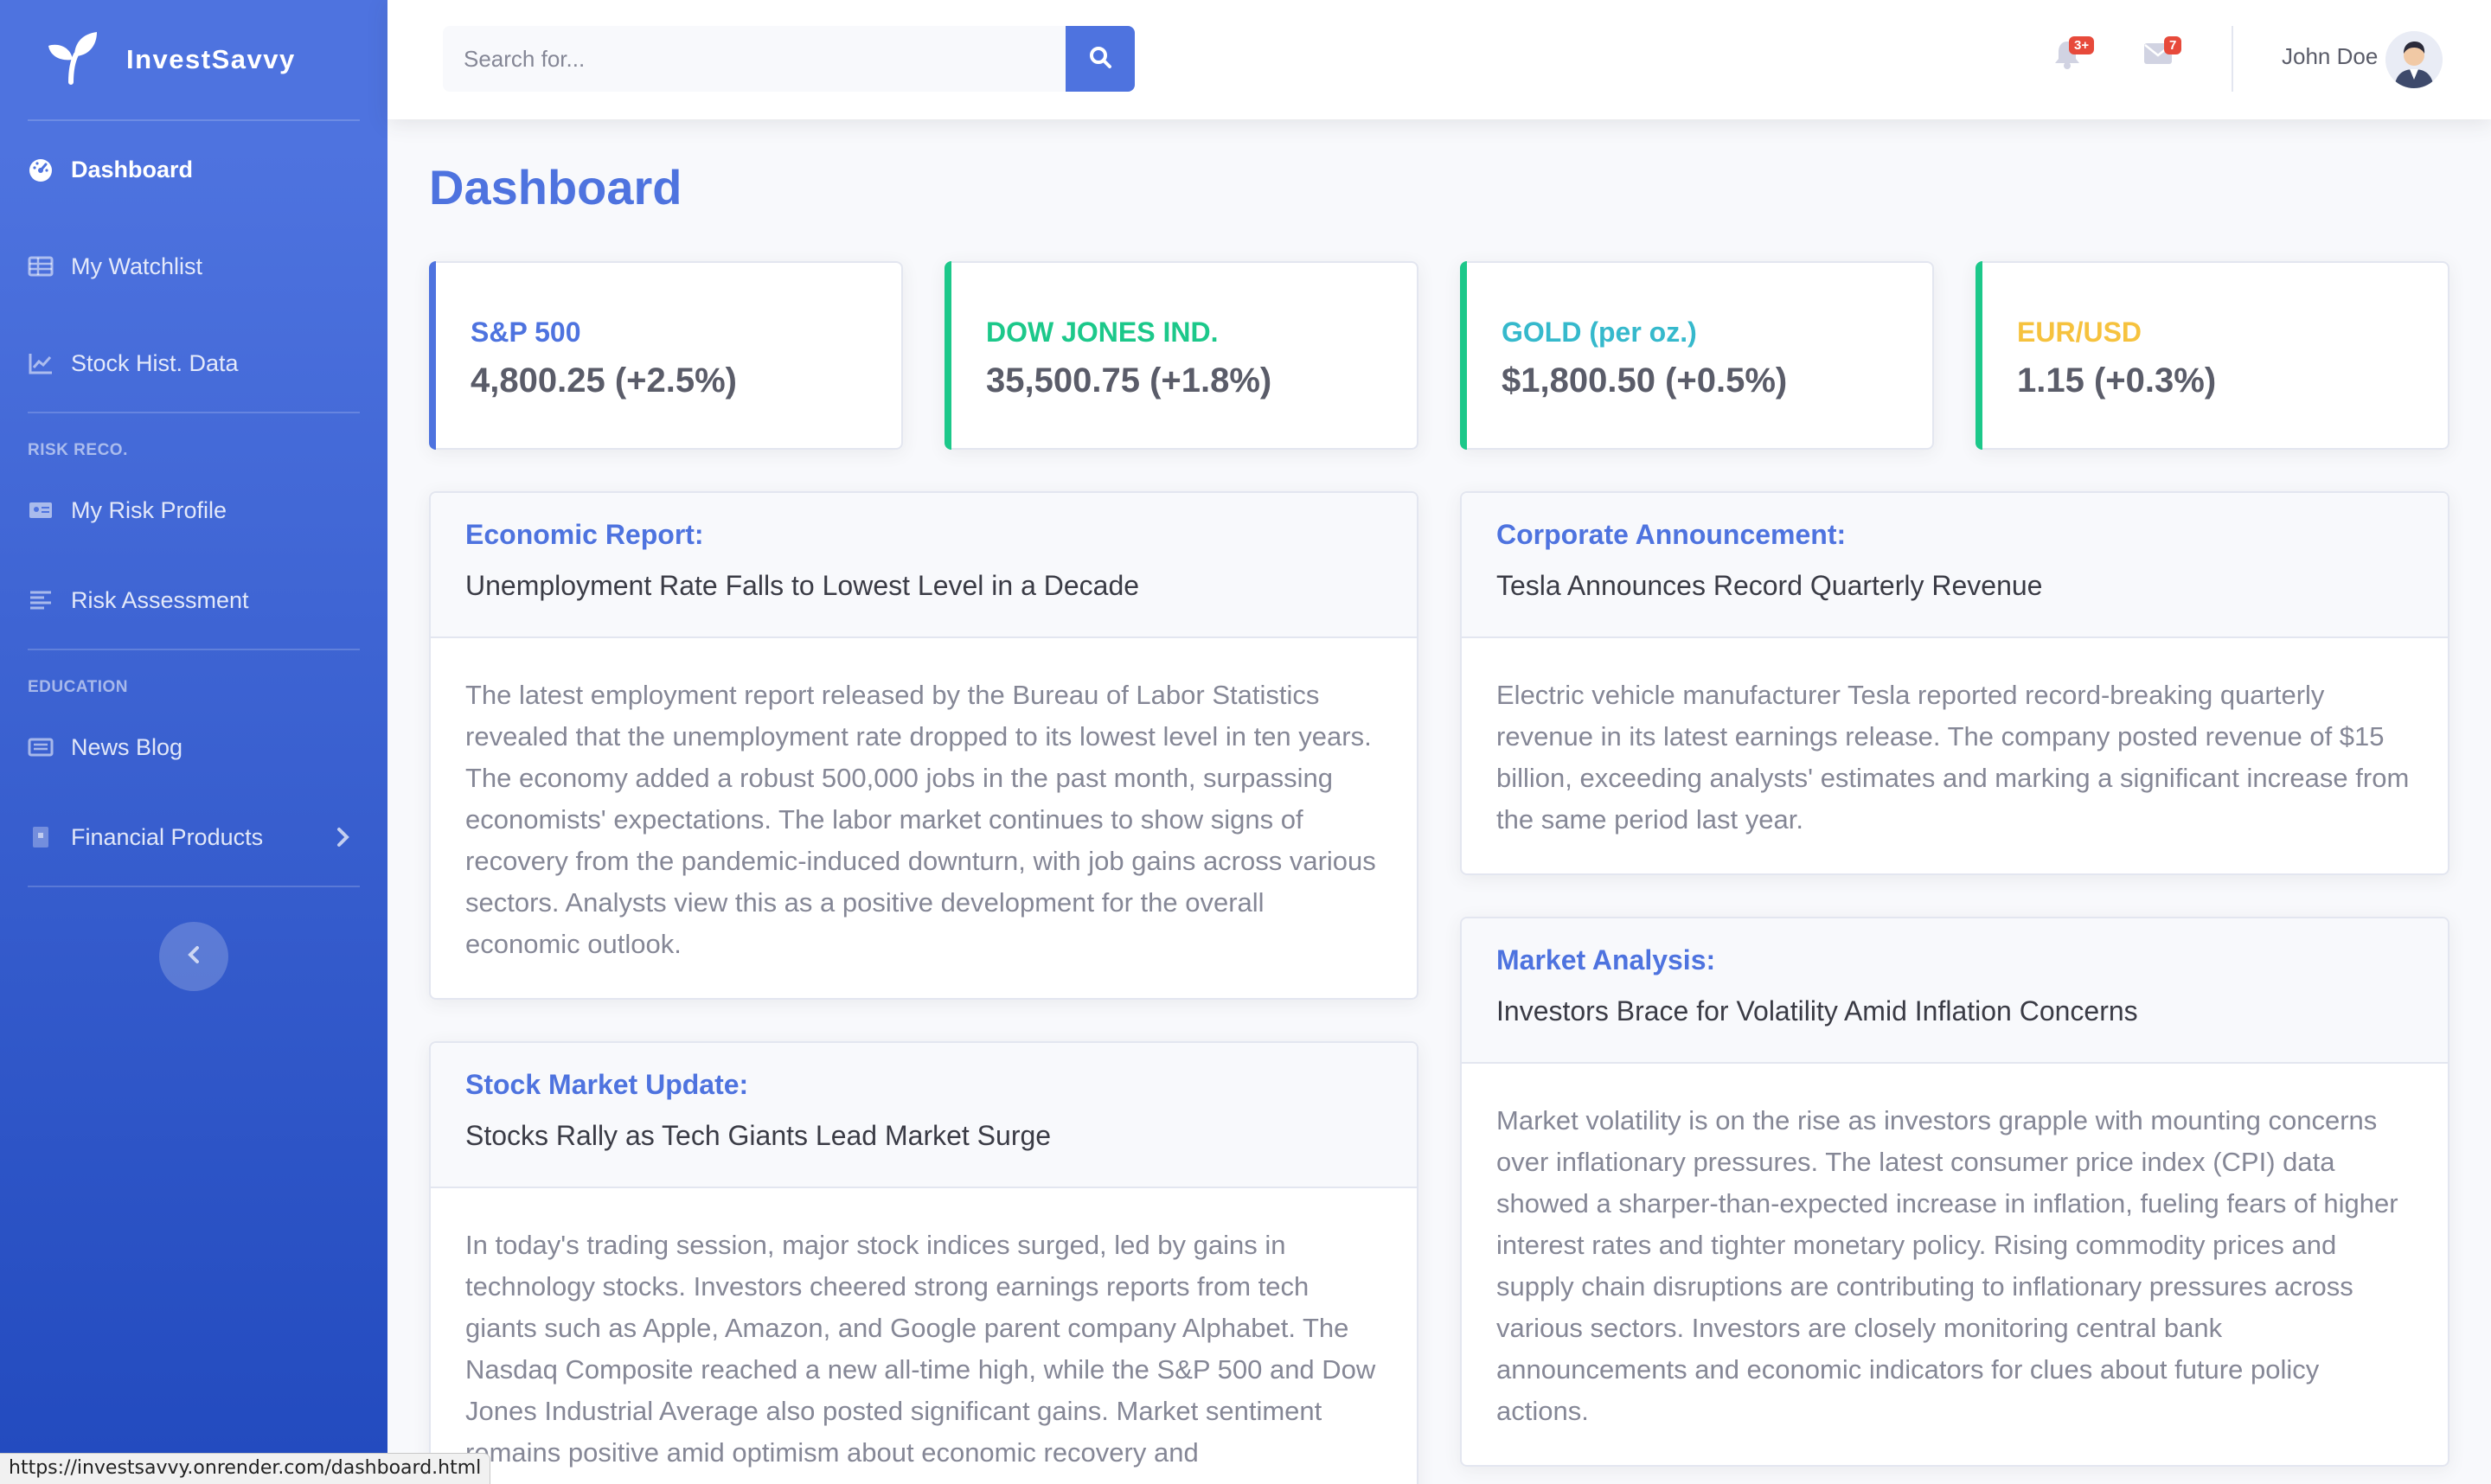 The height and width of the screenshot is (1484, 2491). I want to click on stat-value: 4,800.25 (+2.5%), so click(604, 381).